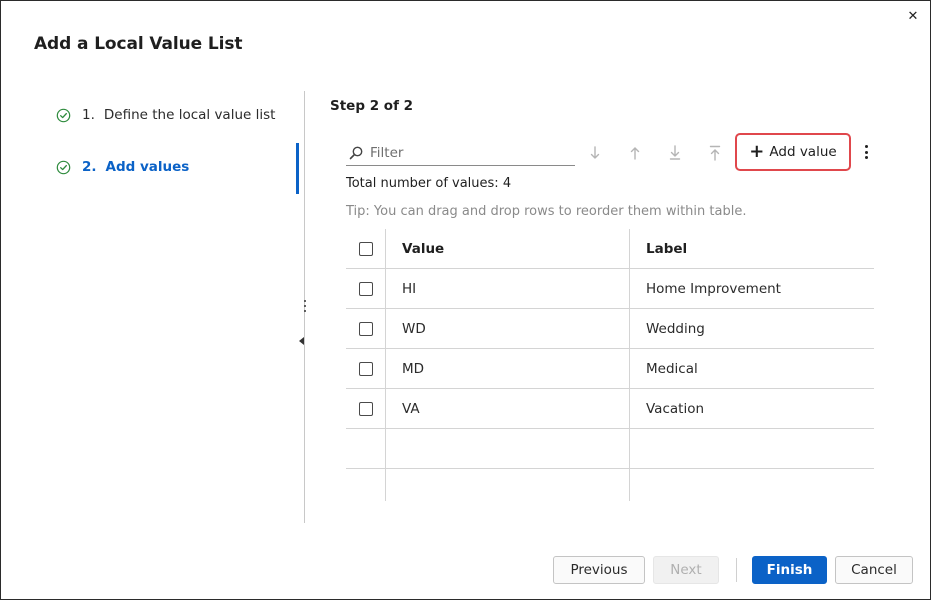  What do you see at coordinates (675, 409) in the screenshot?
I see `cell-label: Vacation` at bounding box center [675, 409].